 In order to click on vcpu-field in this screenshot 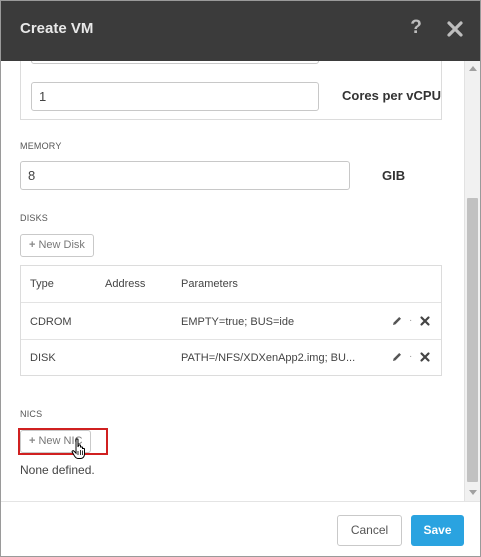, I will do `click(175, 62)`.